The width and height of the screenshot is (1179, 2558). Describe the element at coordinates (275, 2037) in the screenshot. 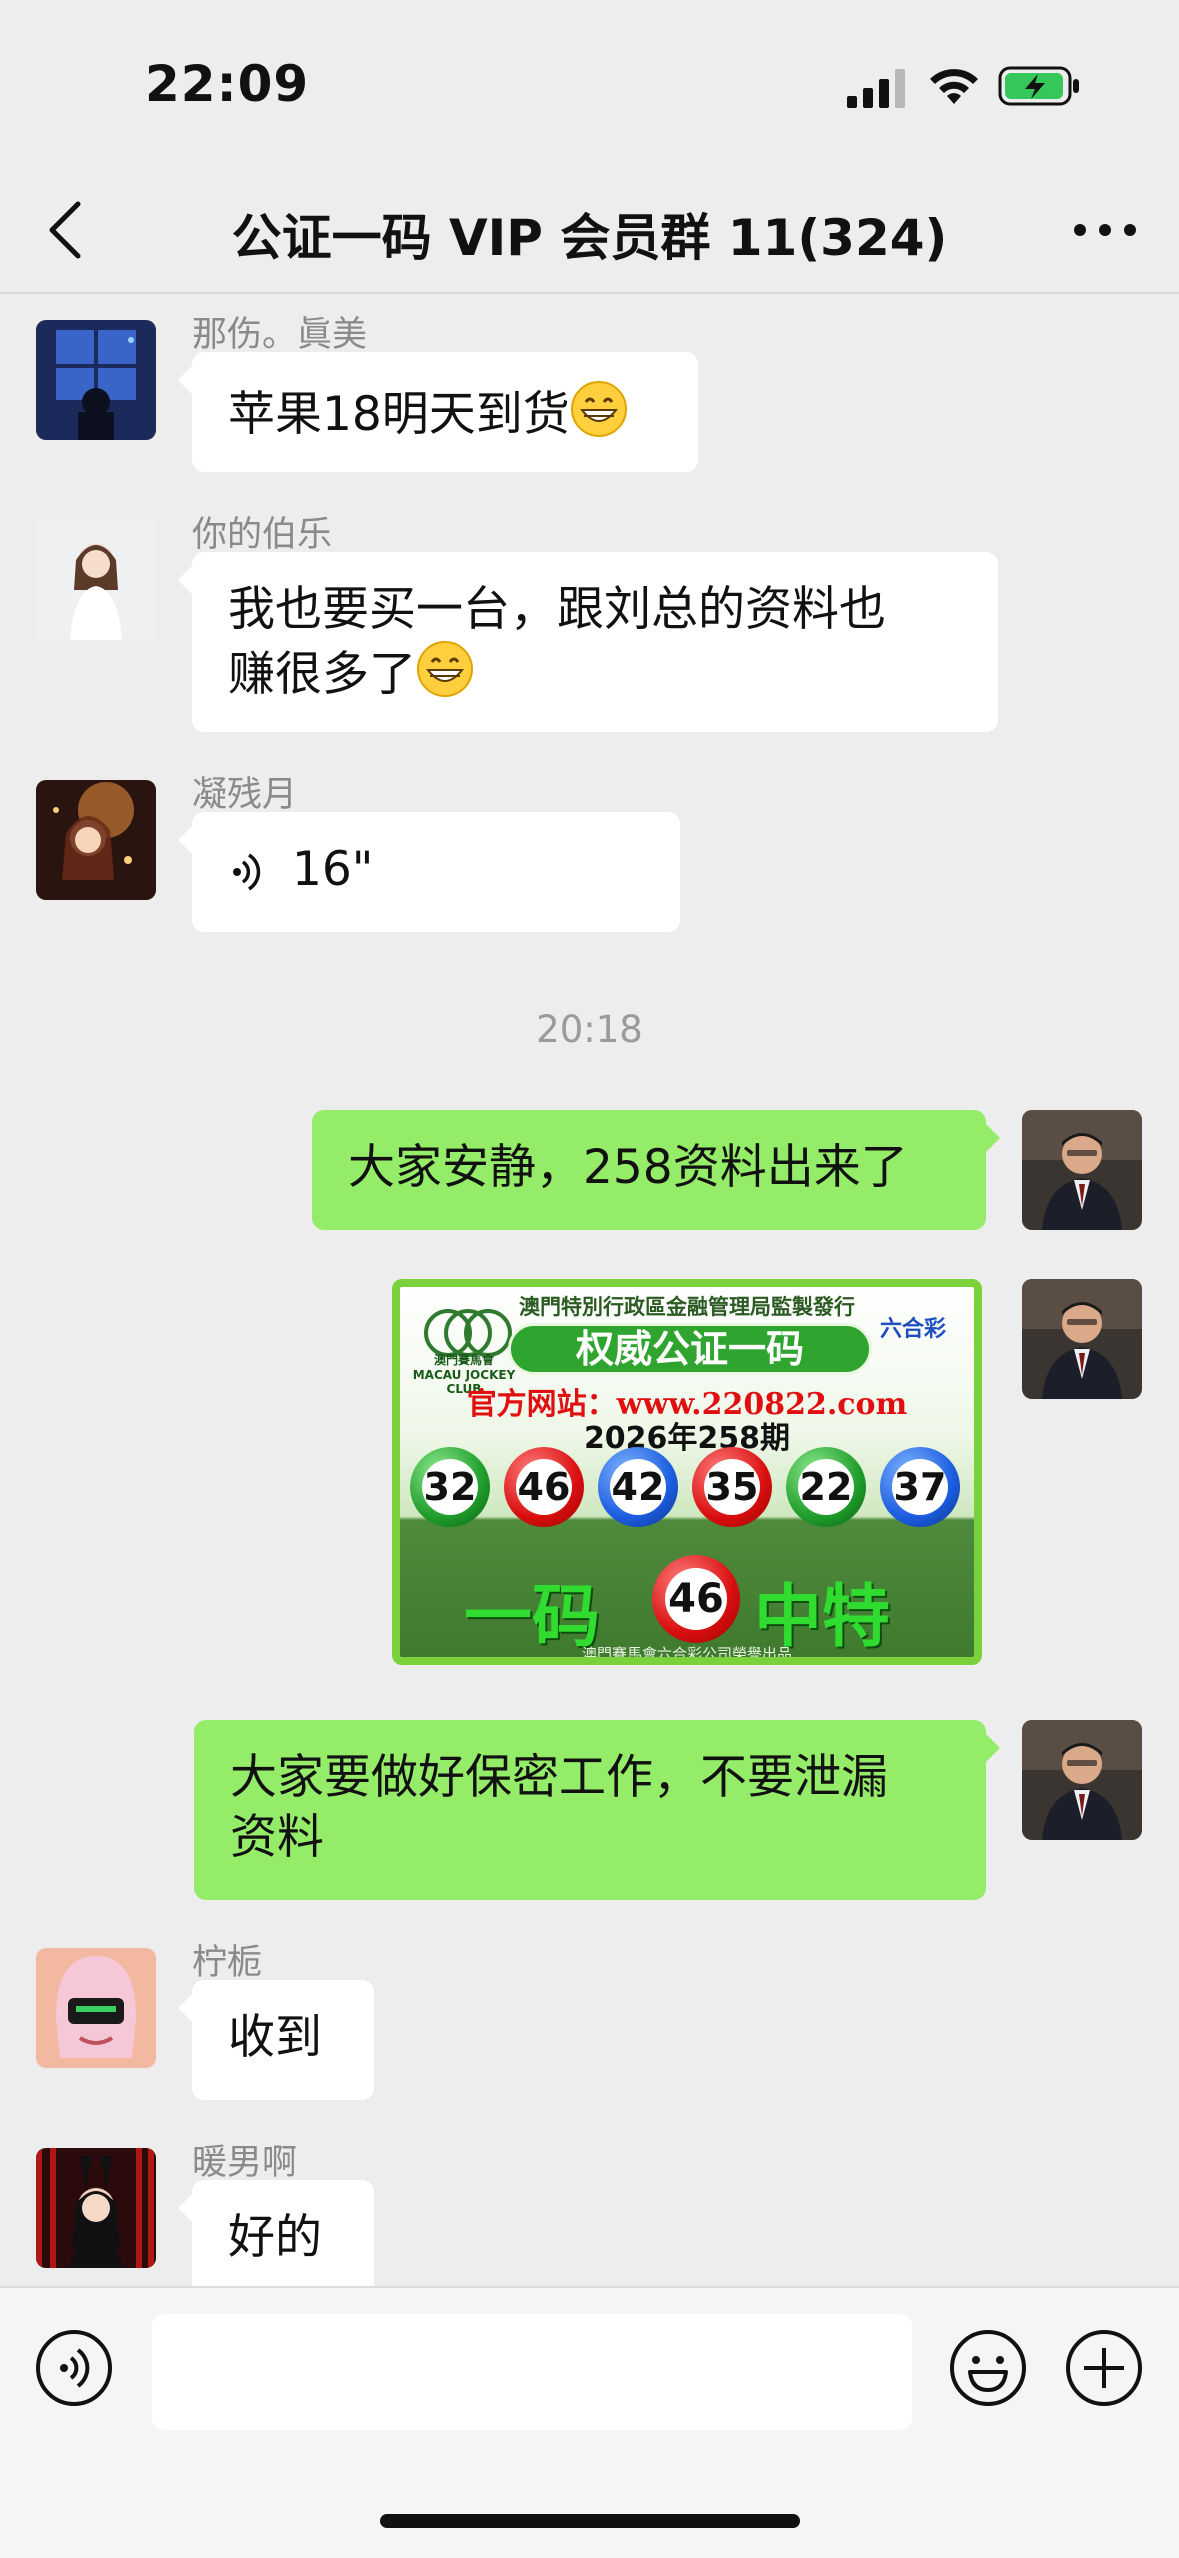

I see `message-text: 收到` at that location.